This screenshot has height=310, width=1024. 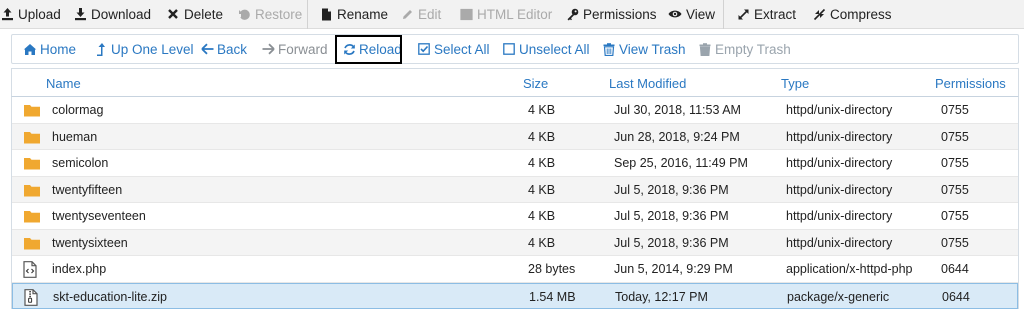 What do you see at coordinates (766, 14) in the screenshot?
I see `extract-button: Extract` at bounding box center [766, 14].